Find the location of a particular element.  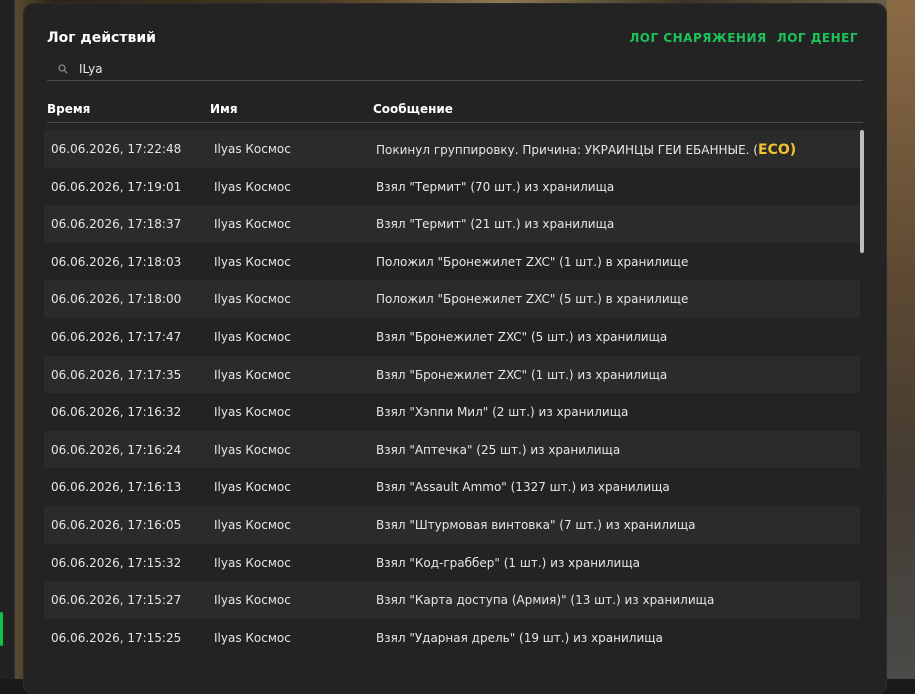

row-time: 06.06.2026, 17:16:05 is located at coordinates (116, 524).